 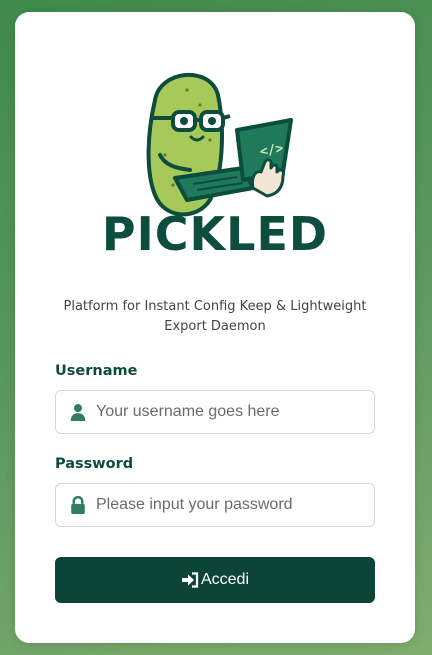 What do you see at coordinates (232, 505) in the screenshot?
I see `password-input` at bounding box center [232, 505].